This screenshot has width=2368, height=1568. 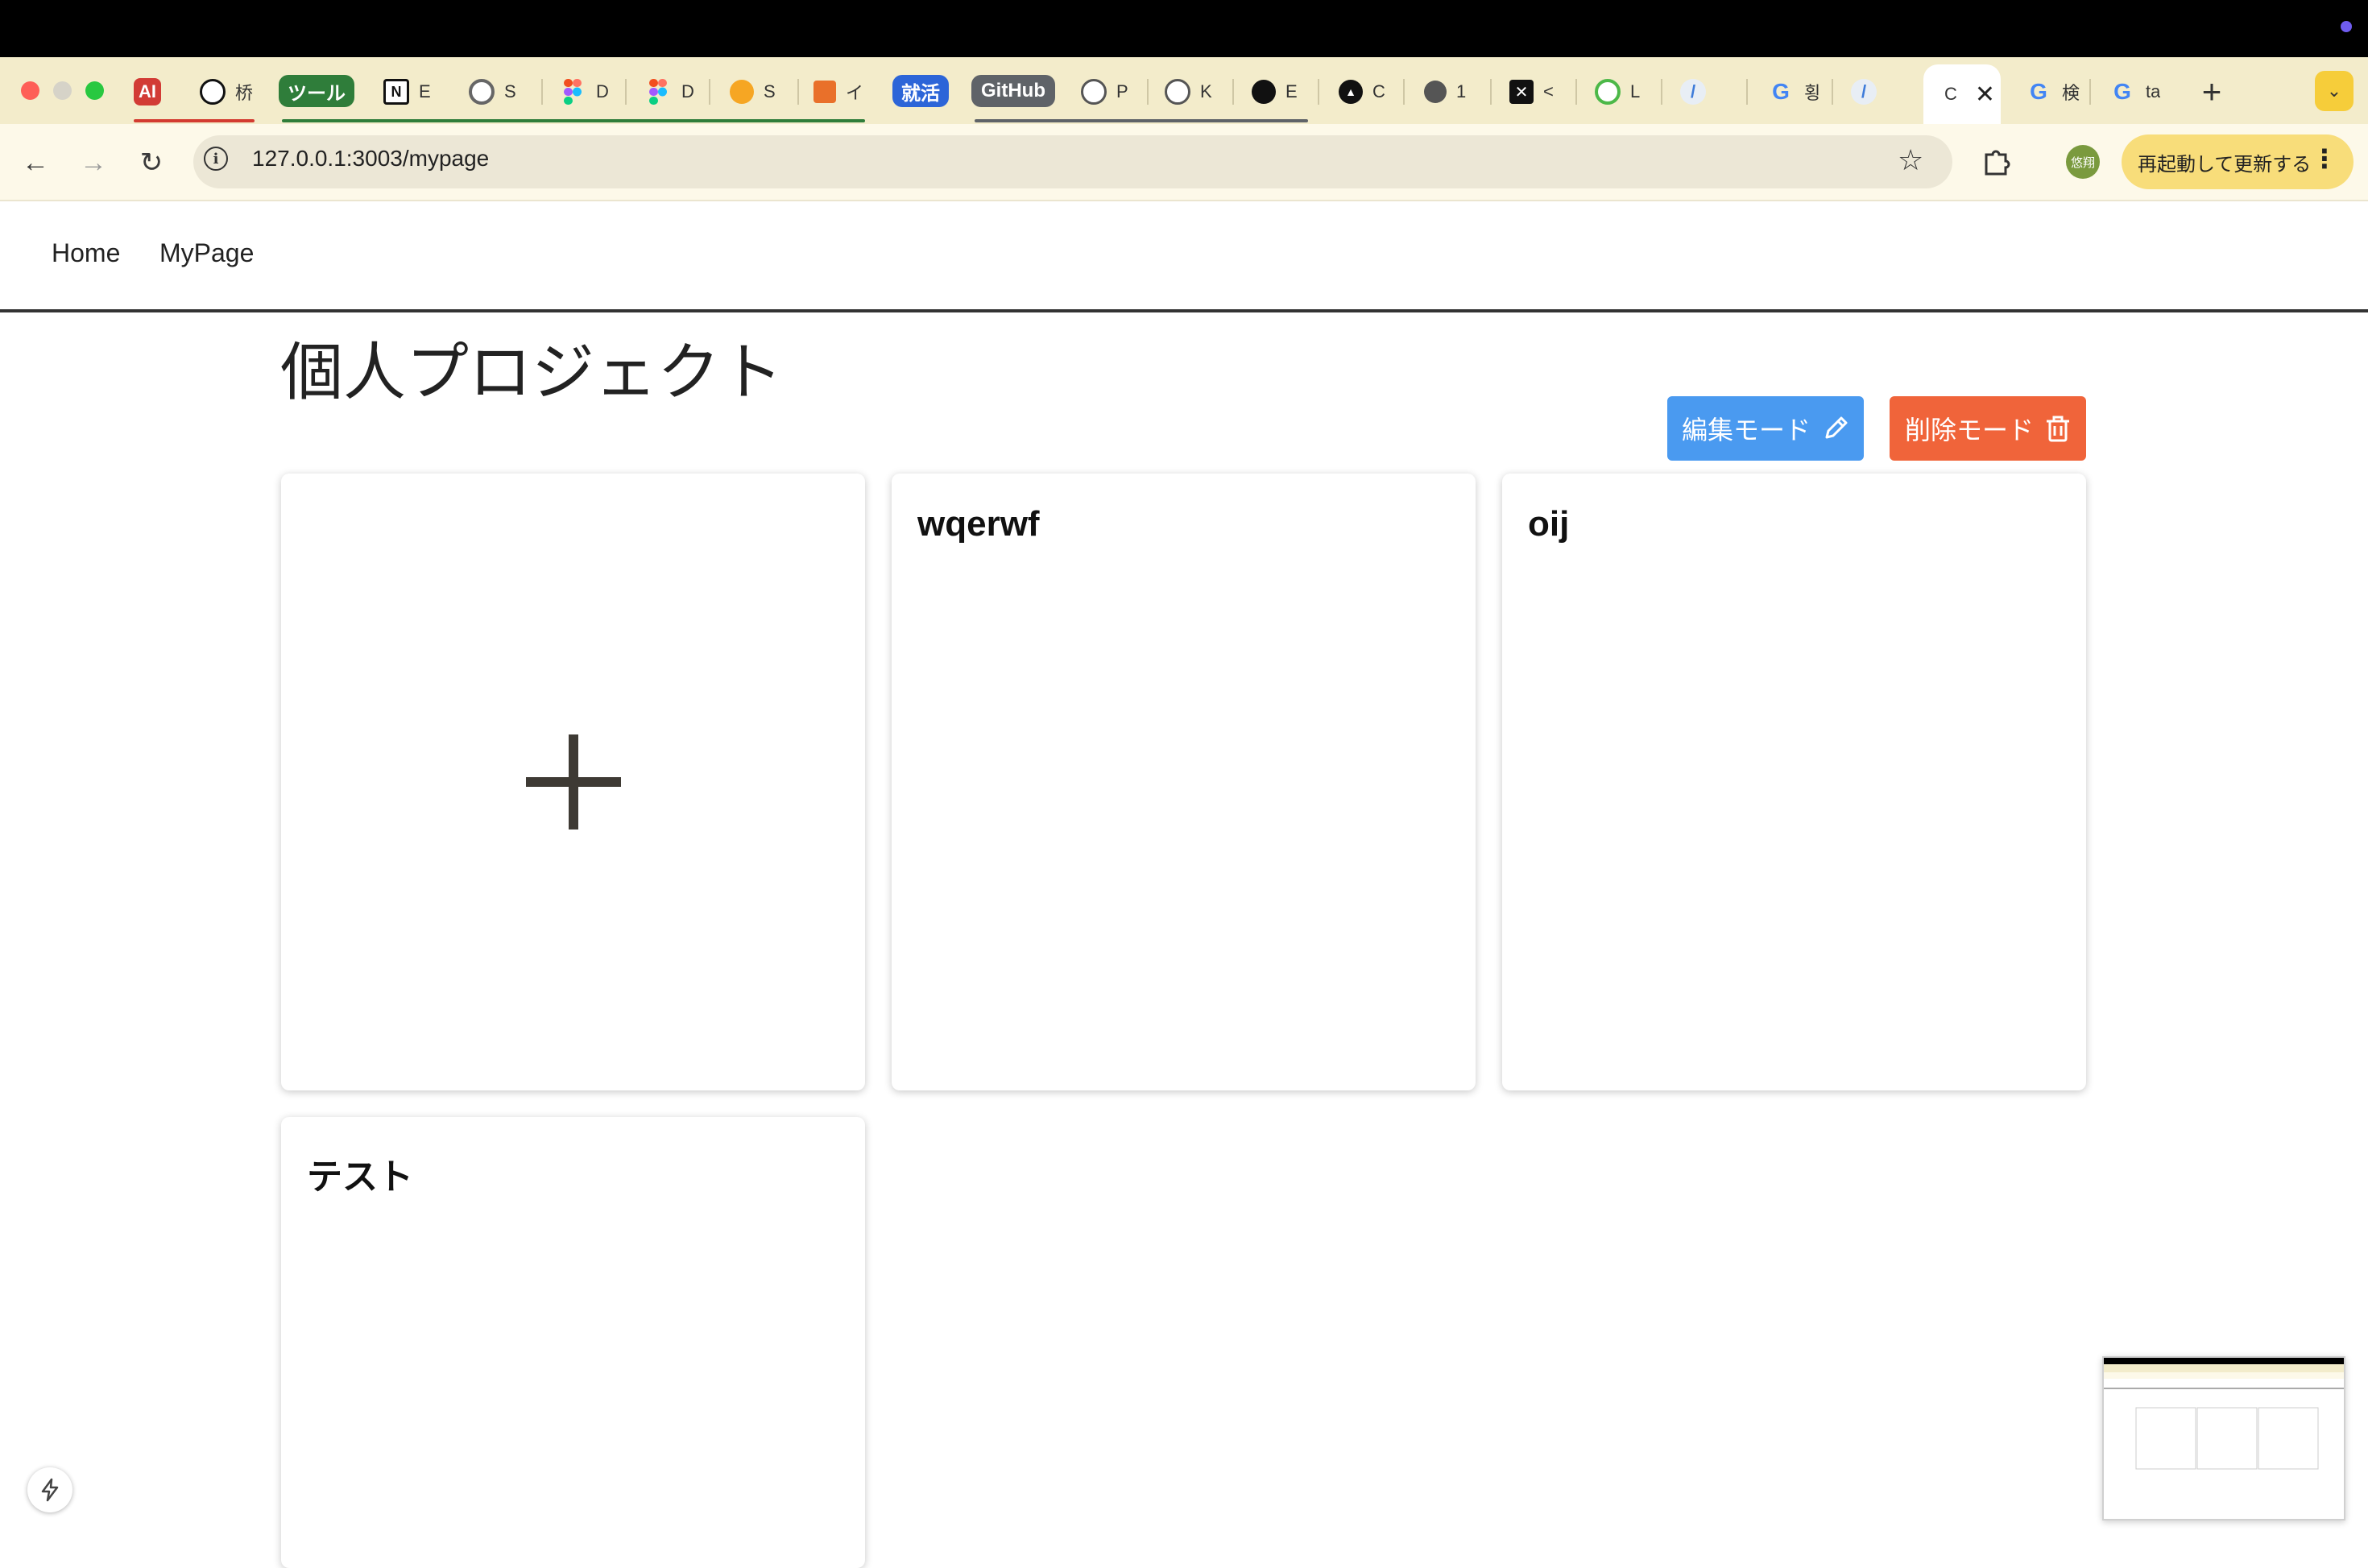 What do you see at coordinates (1521, 92) in the screenshot?
I see `crossed-icon: ✕` at bounding box center [1521, 92].